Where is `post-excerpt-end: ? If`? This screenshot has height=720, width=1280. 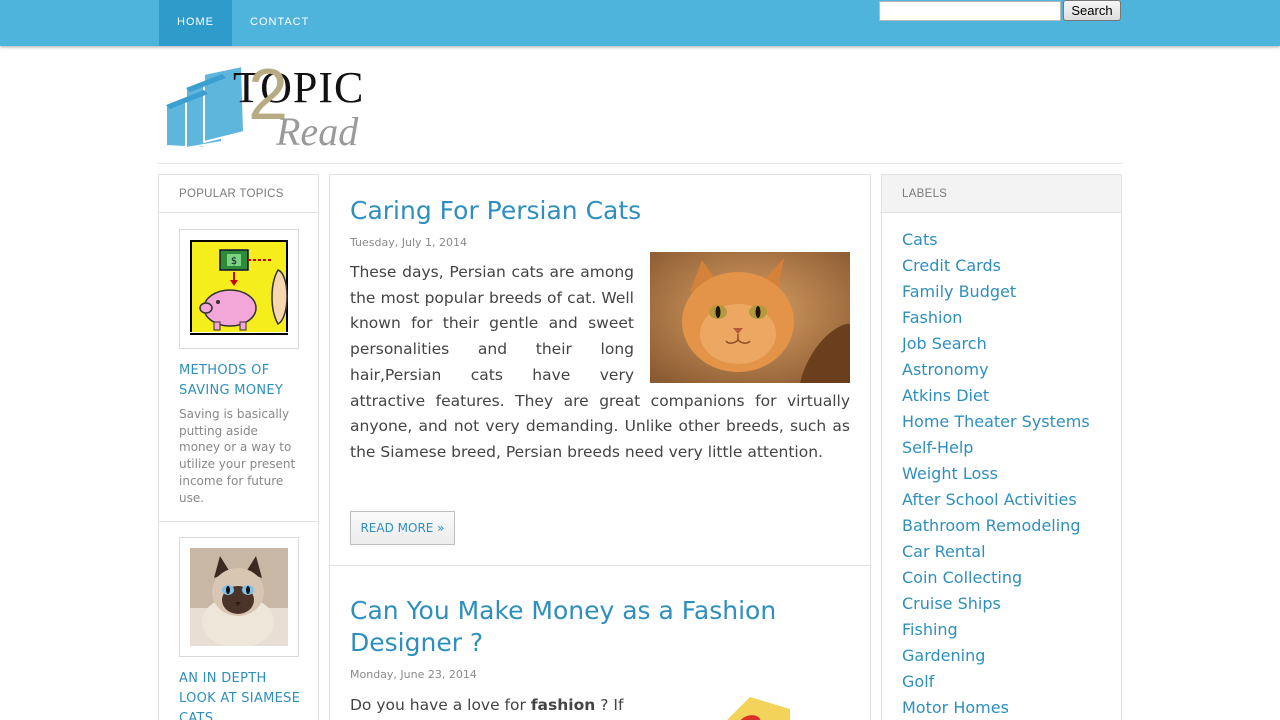
post-excerpt-end: ? If is located at coordinates (612, 705).